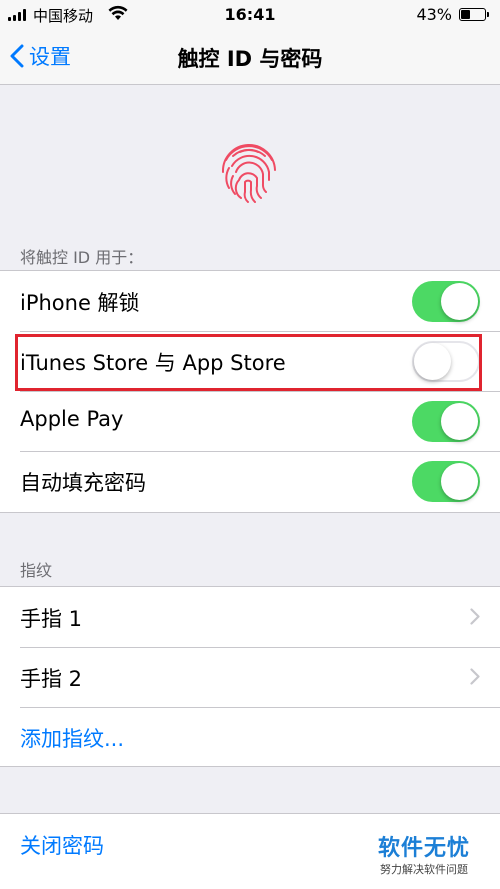 The image size is (500, 889). Describe the element at coordinates (250, 15) in the screenshot. I see `status-bar: 中国移动 16:41 43%` at that location.